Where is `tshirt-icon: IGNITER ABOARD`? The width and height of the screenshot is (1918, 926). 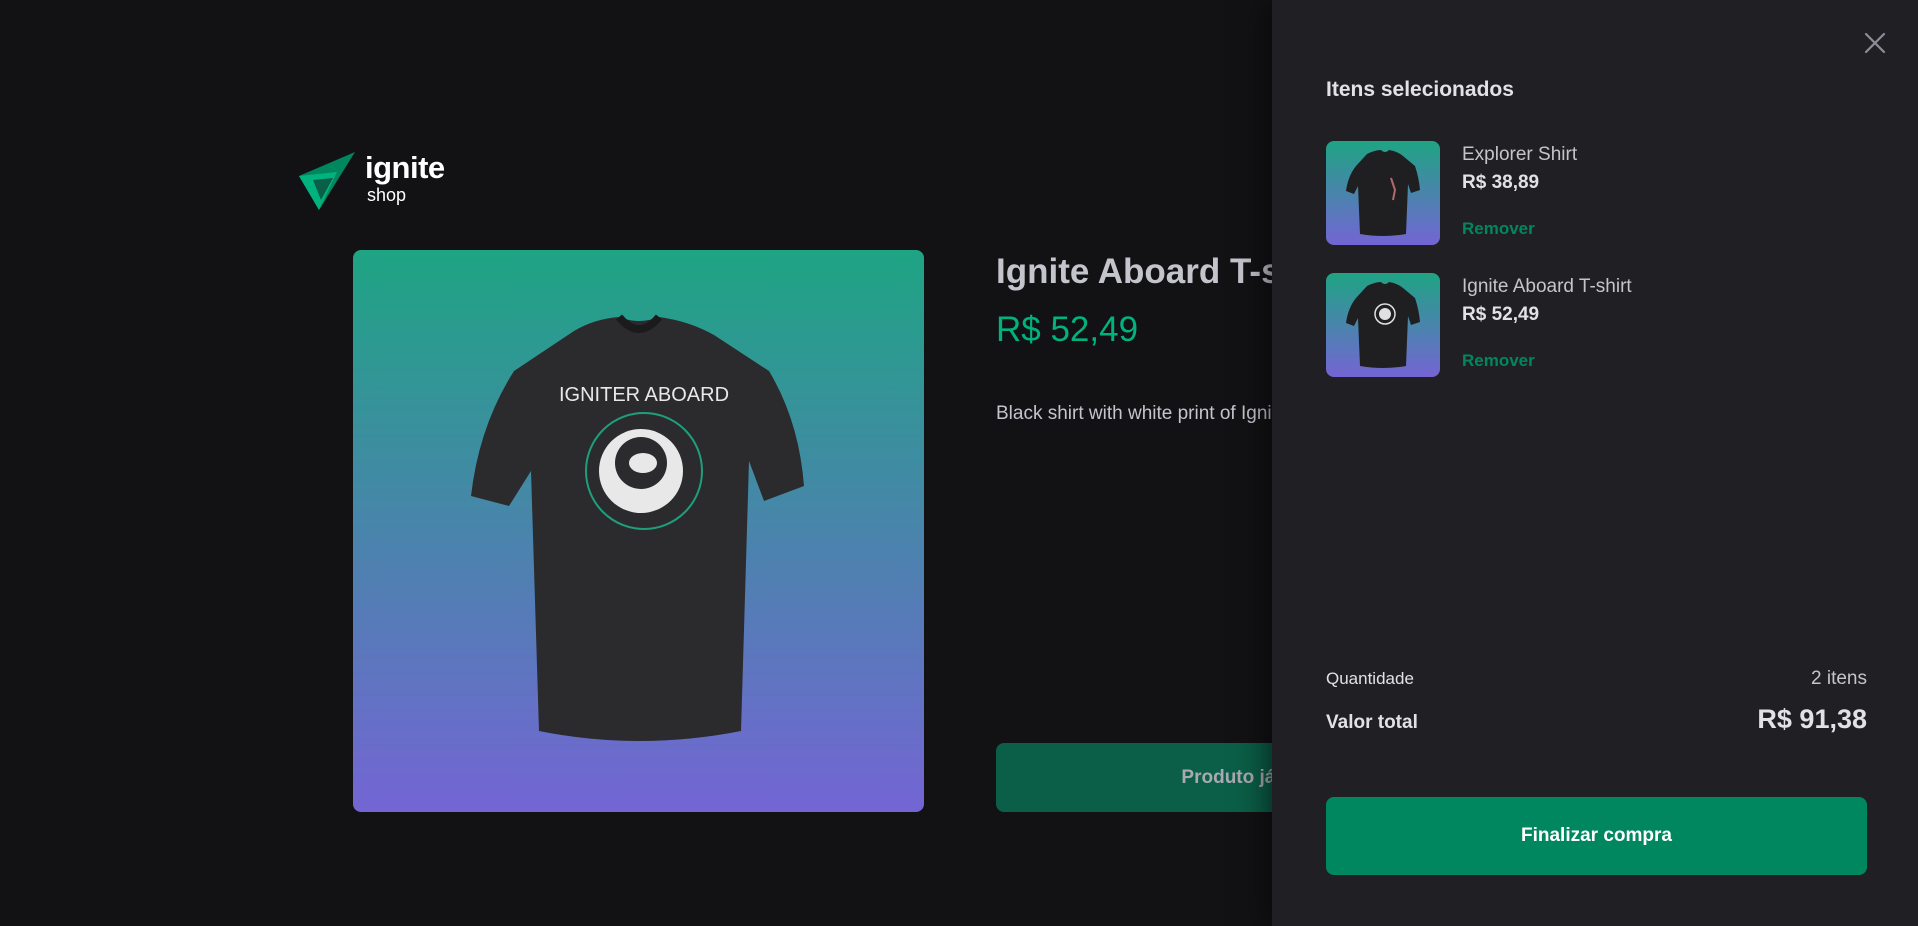 tshirt-icon: IGNITER ABOARD is located at coordinates (637, 527).